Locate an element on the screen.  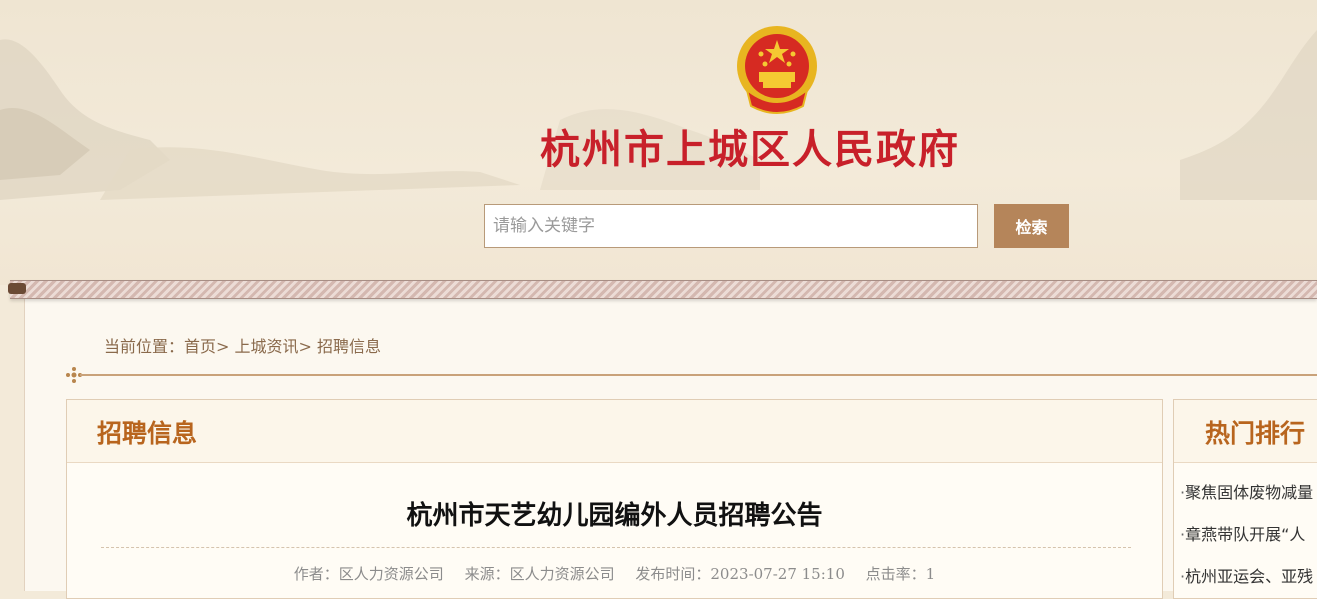
landscape-decoration-right is located at coordinates (1248, 115).